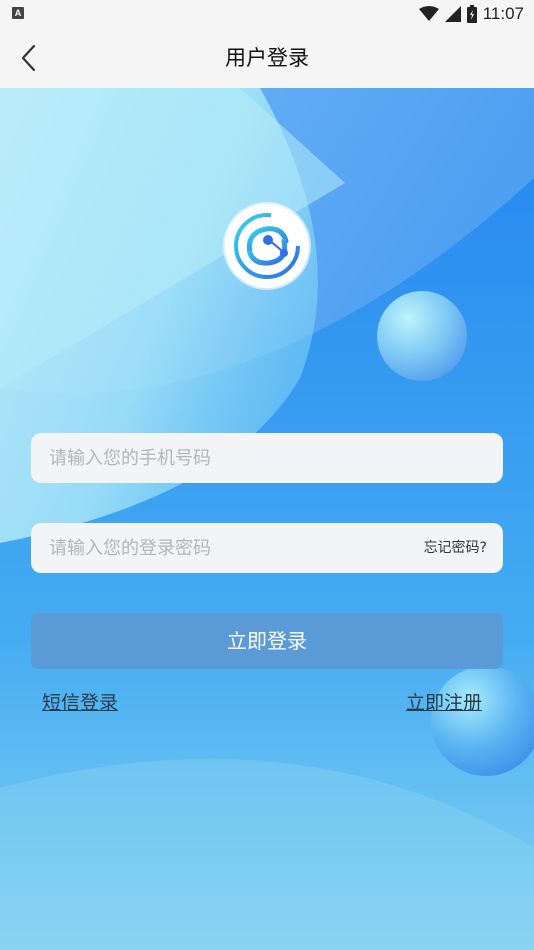  Describe the element at coordinates (80, 701) in the screenshot. I see `sms-login-link: 短信登录` at that location.